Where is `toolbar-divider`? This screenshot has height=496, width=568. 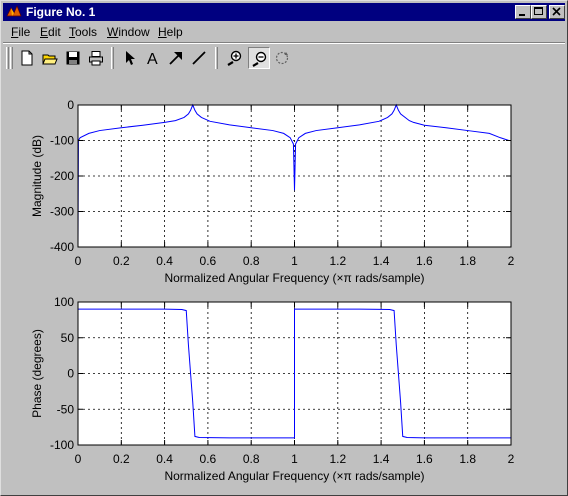 toolbar-divider is located at coordinates (112, 58).